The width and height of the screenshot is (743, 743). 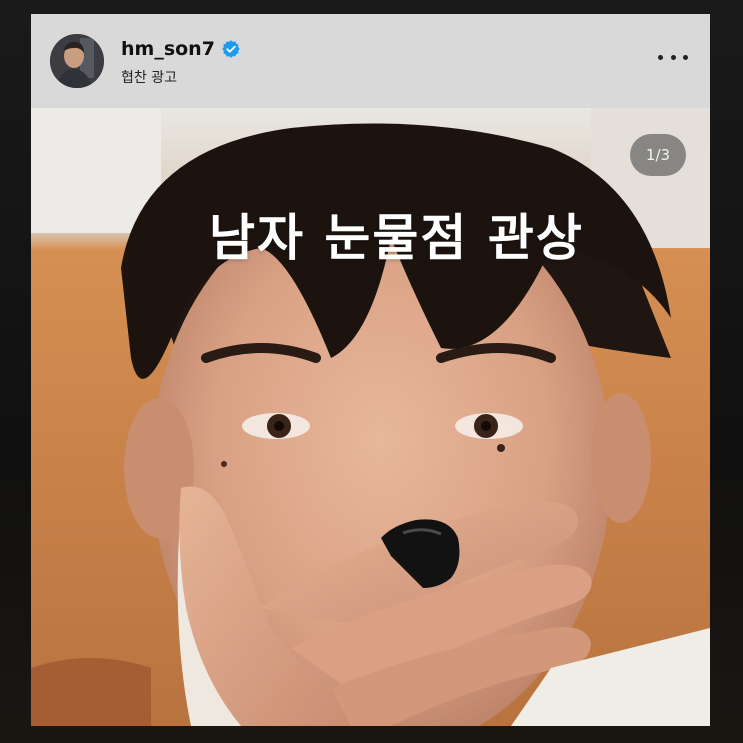 I want to click on more-options-icon, so click(x=673, y=57).